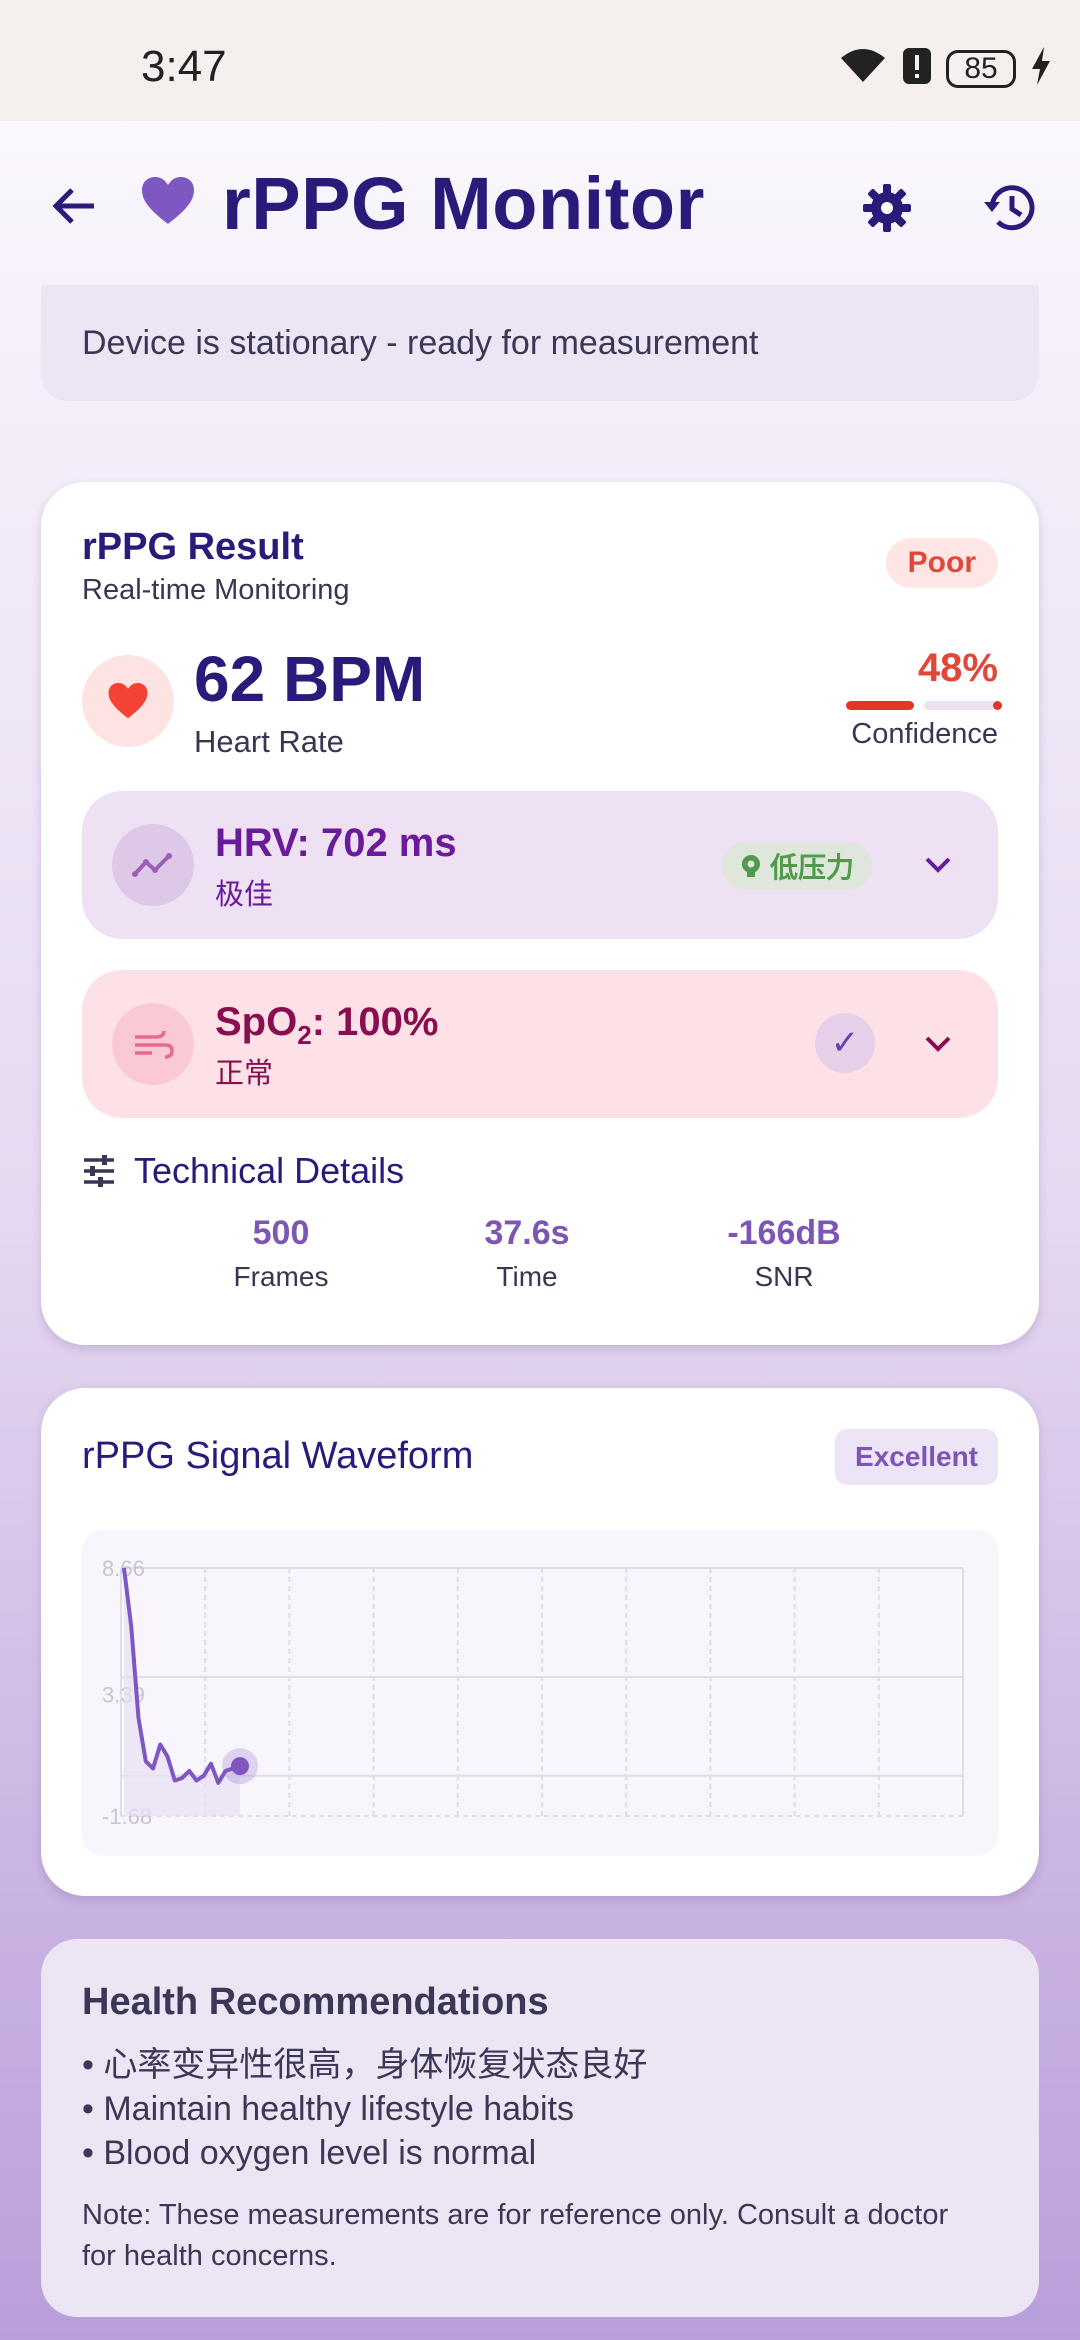 This screenshot has width=1080, height=2340. What do you see at coordinates (917, 68) in the screenshot?
I see `alert-icon` at bounding box center [917, 68].